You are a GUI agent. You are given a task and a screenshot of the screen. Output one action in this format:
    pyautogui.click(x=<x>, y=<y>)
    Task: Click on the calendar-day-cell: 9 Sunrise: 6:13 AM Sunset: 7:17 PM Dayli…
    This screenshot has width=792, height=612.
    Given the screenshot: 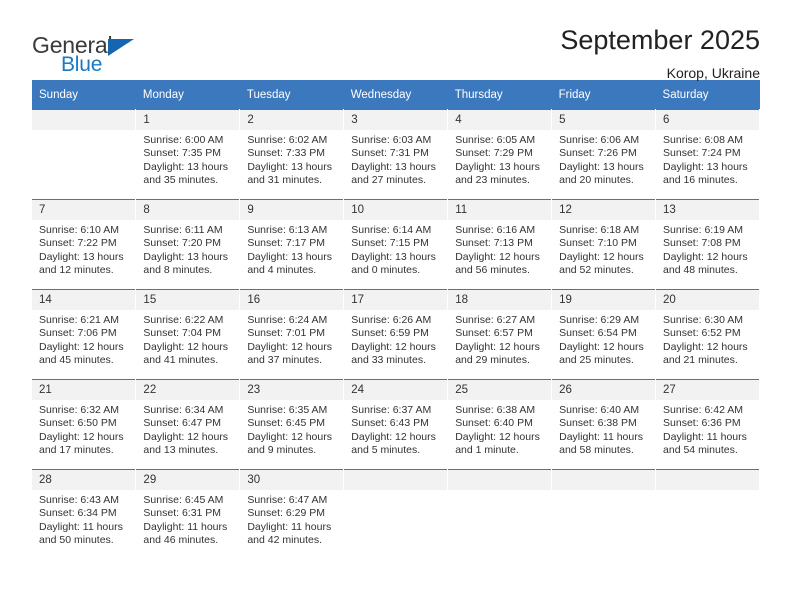 What is the action you would take?
    pyautogui.click(x=292, y=244)
    